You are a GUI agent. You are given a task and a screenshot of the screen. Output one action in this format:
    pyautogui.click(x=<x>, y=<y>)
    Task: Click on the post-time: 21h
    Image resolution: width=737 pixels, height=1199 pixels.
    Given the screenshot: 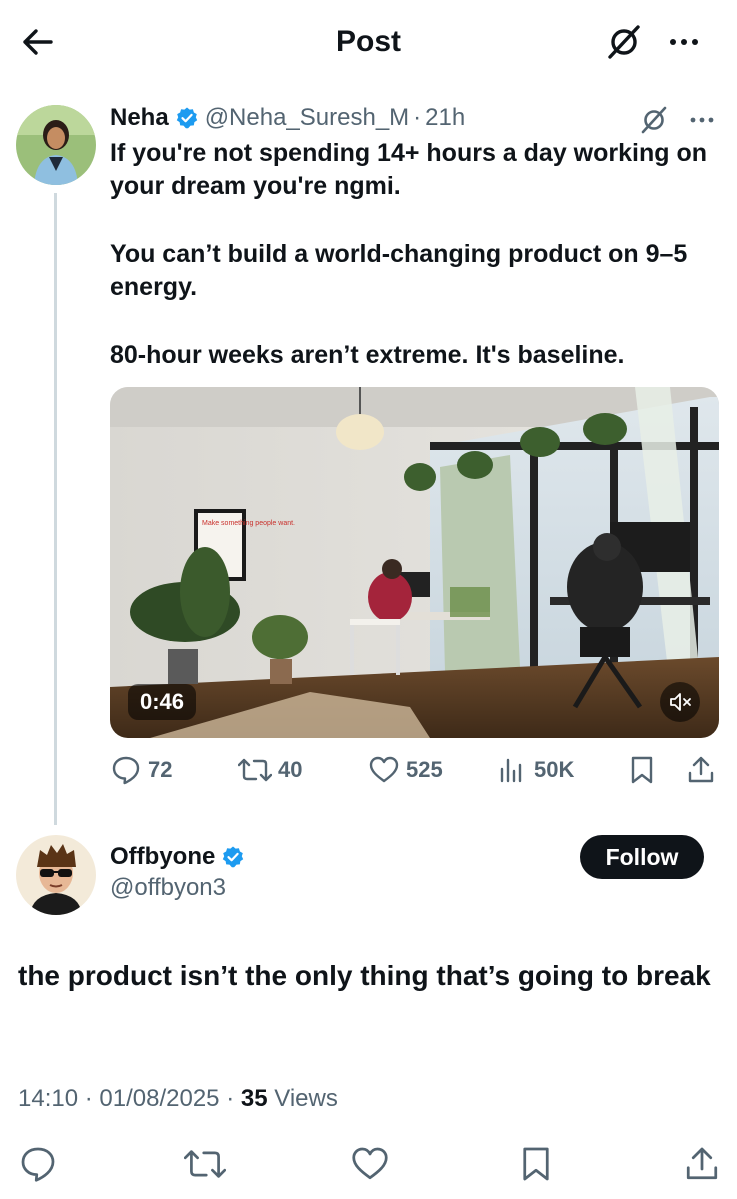 What is the action you would take?
    pyautogui.click(x=445, y=118)
    